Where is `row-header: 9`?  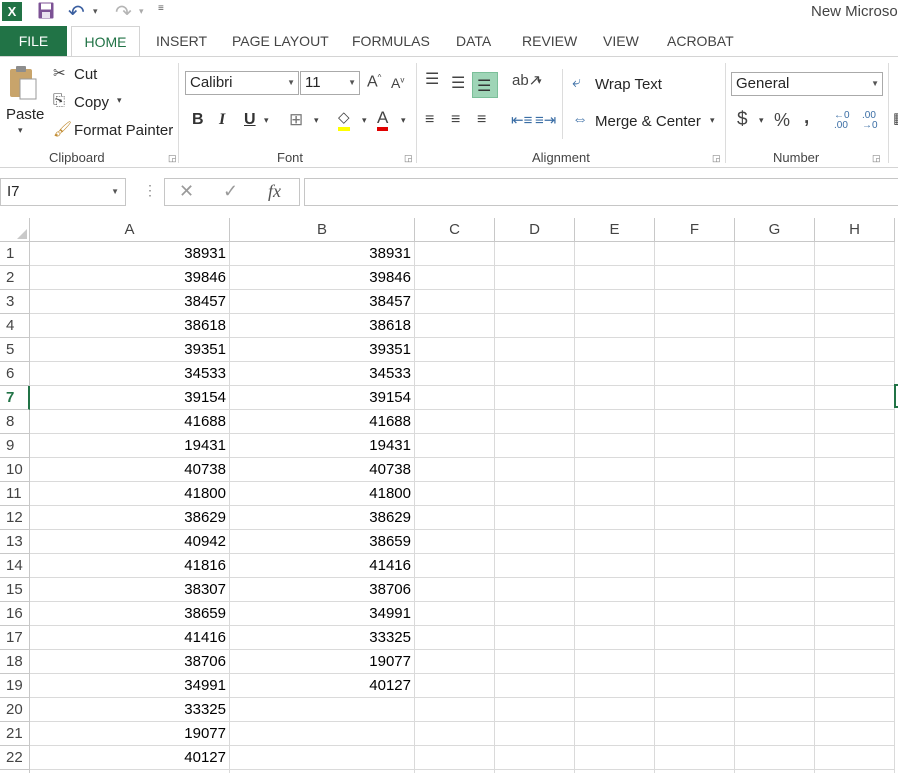
row-header: 9 is located at coordinates (15, 446).